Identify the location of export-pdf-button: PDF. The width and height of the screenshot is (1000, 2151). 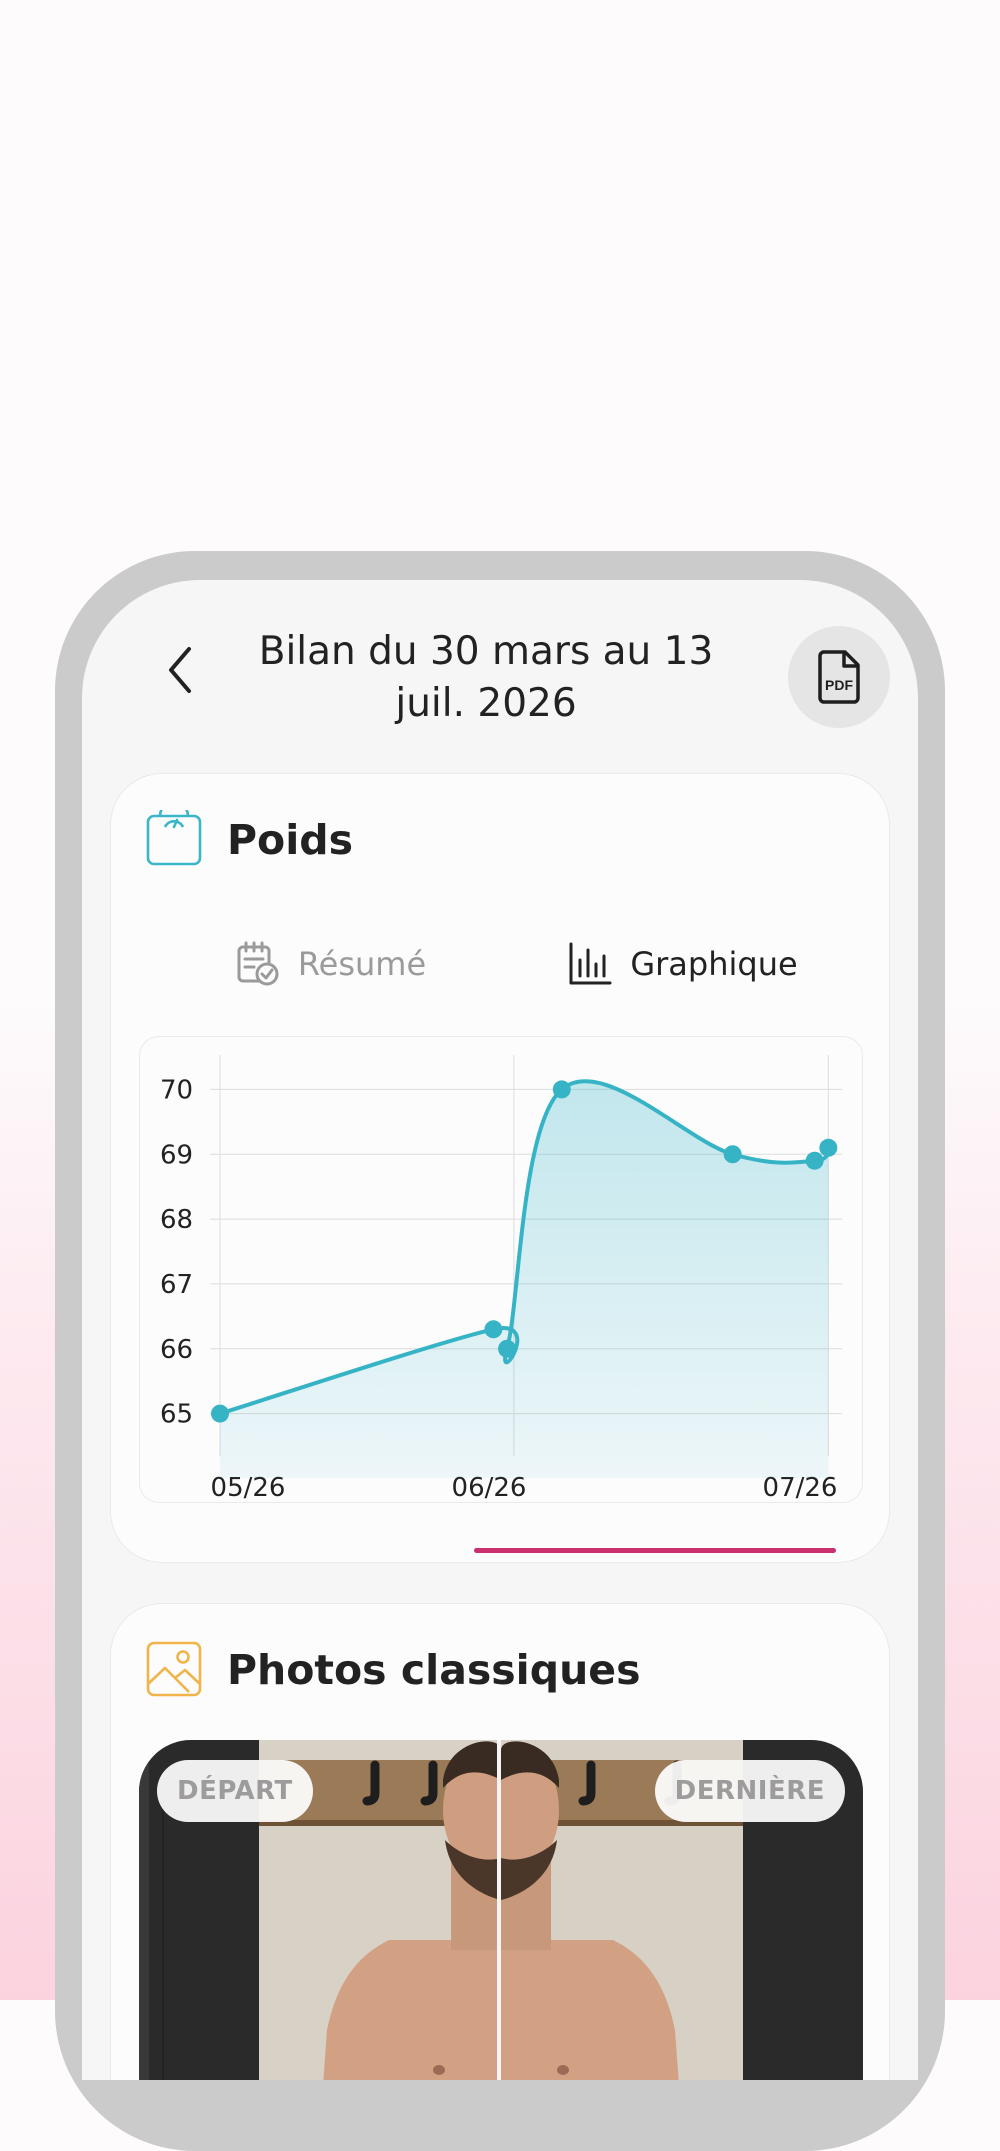
(839, 677).